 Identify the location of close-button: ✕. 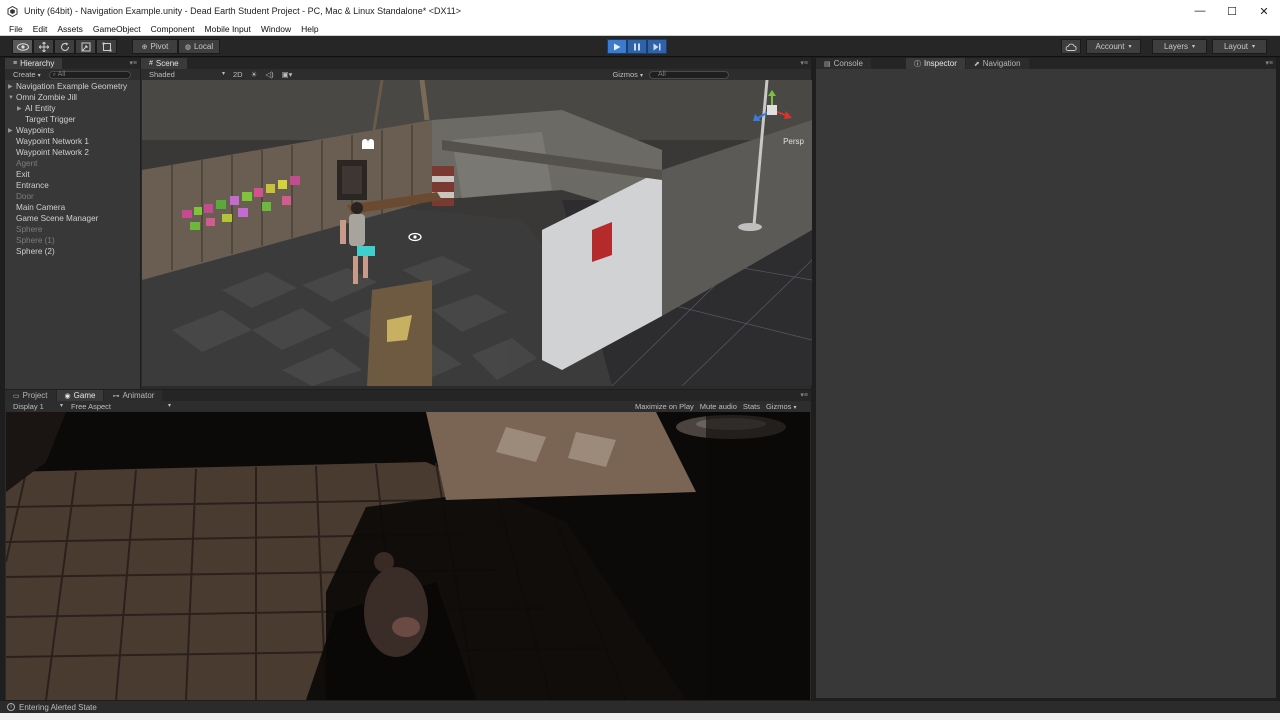
(1264, 11).